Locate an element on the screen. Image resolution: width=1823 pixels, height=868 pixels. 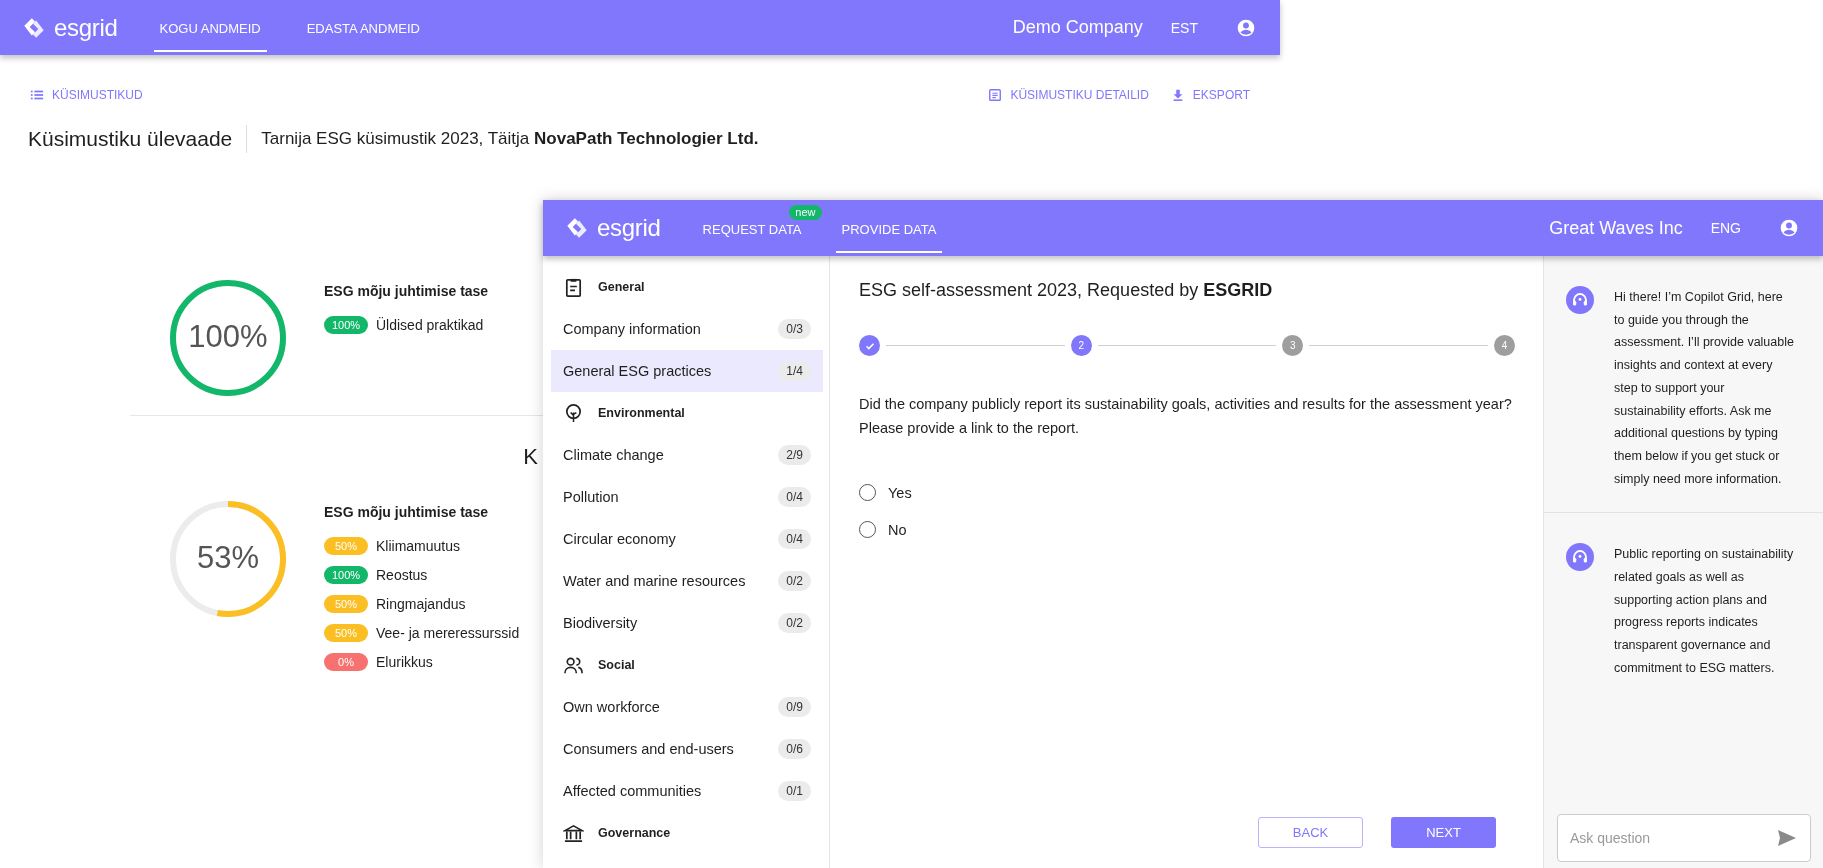
sidebar-item: Circular economy 0/4 is located at coordinates (687, 539).